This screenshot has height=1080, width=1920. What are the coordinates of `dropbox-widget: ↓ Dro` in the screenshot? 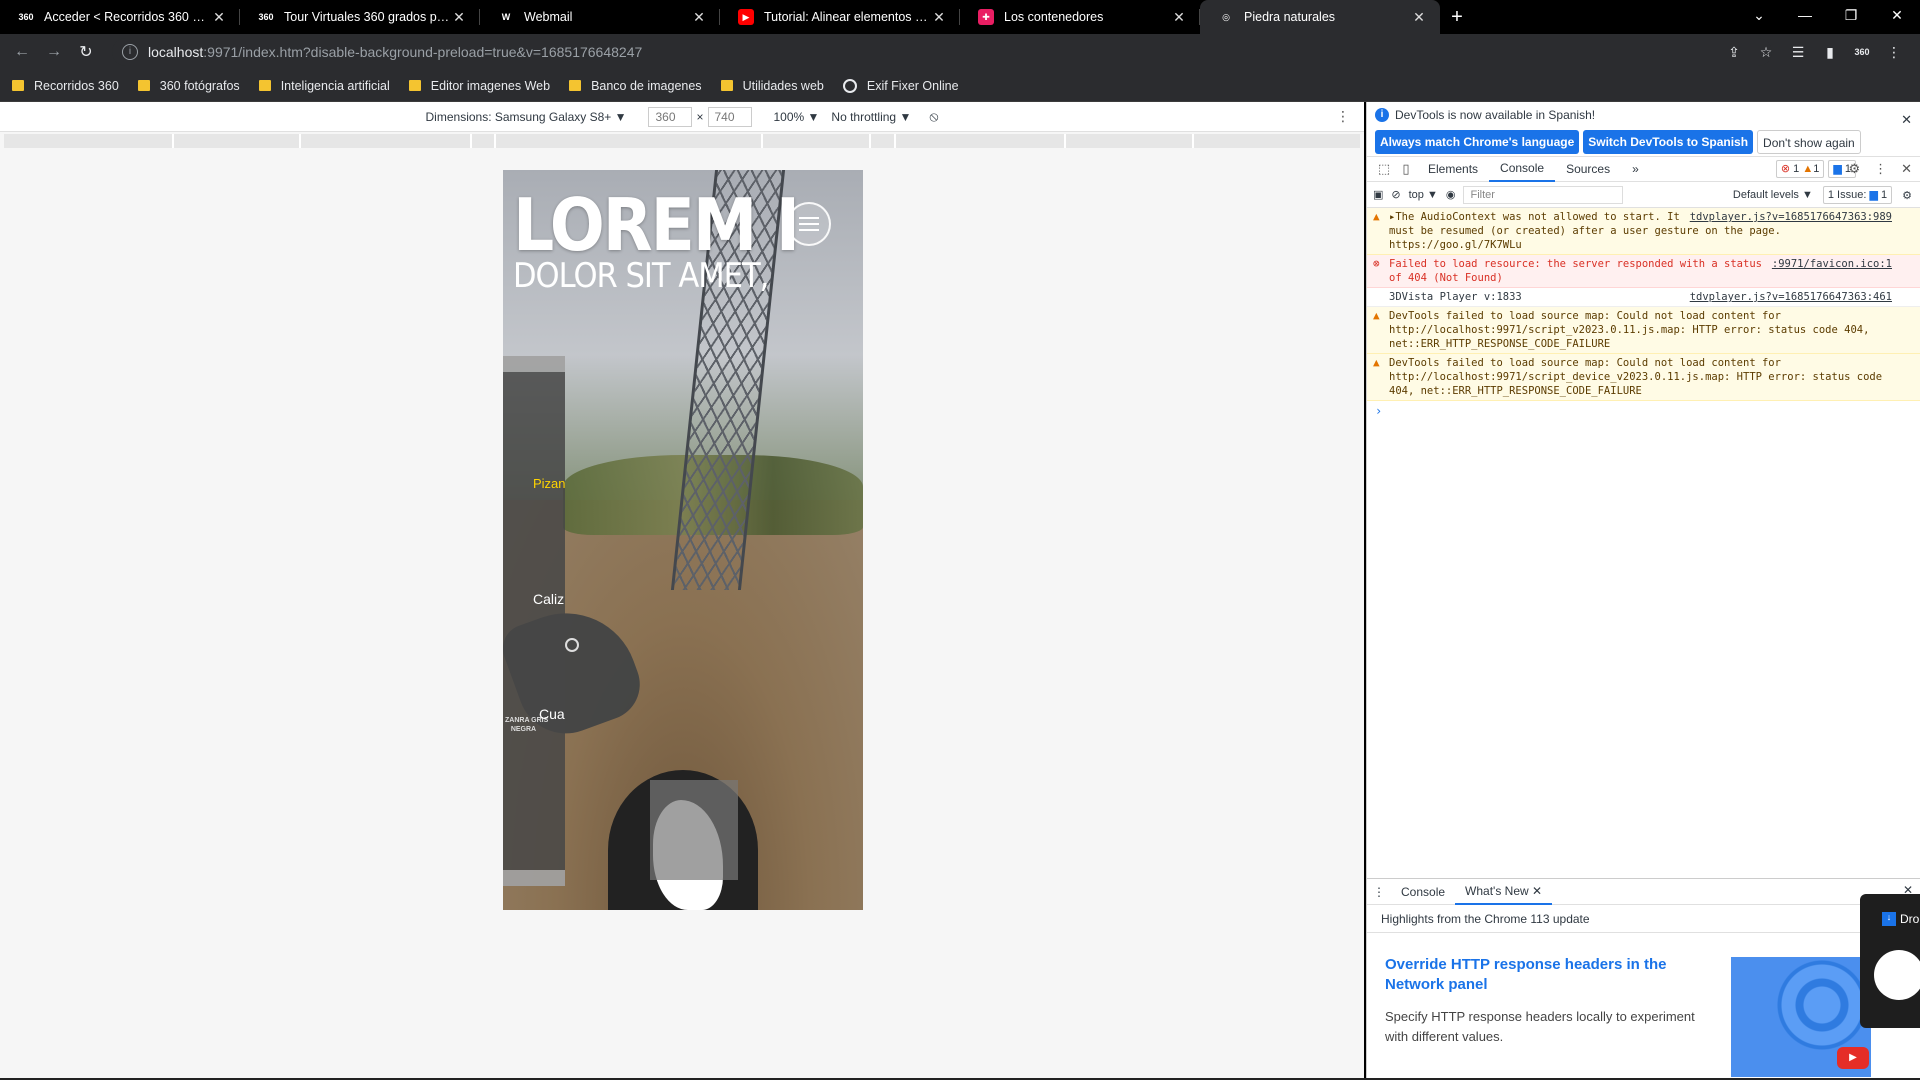 It's located at (1890, 961).